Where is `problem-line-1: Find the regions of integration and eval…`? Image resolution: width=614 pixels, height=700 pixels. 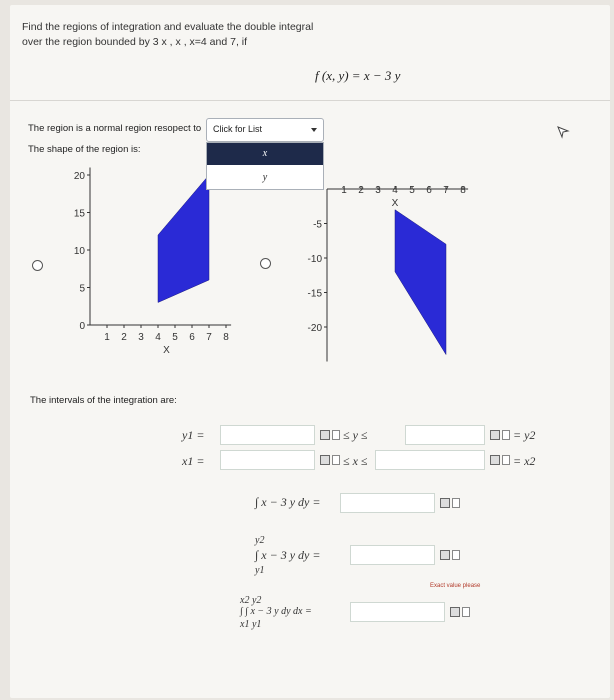
problem-line-1: Find the regions of integration and eval… is located at coordinates (168, 27).